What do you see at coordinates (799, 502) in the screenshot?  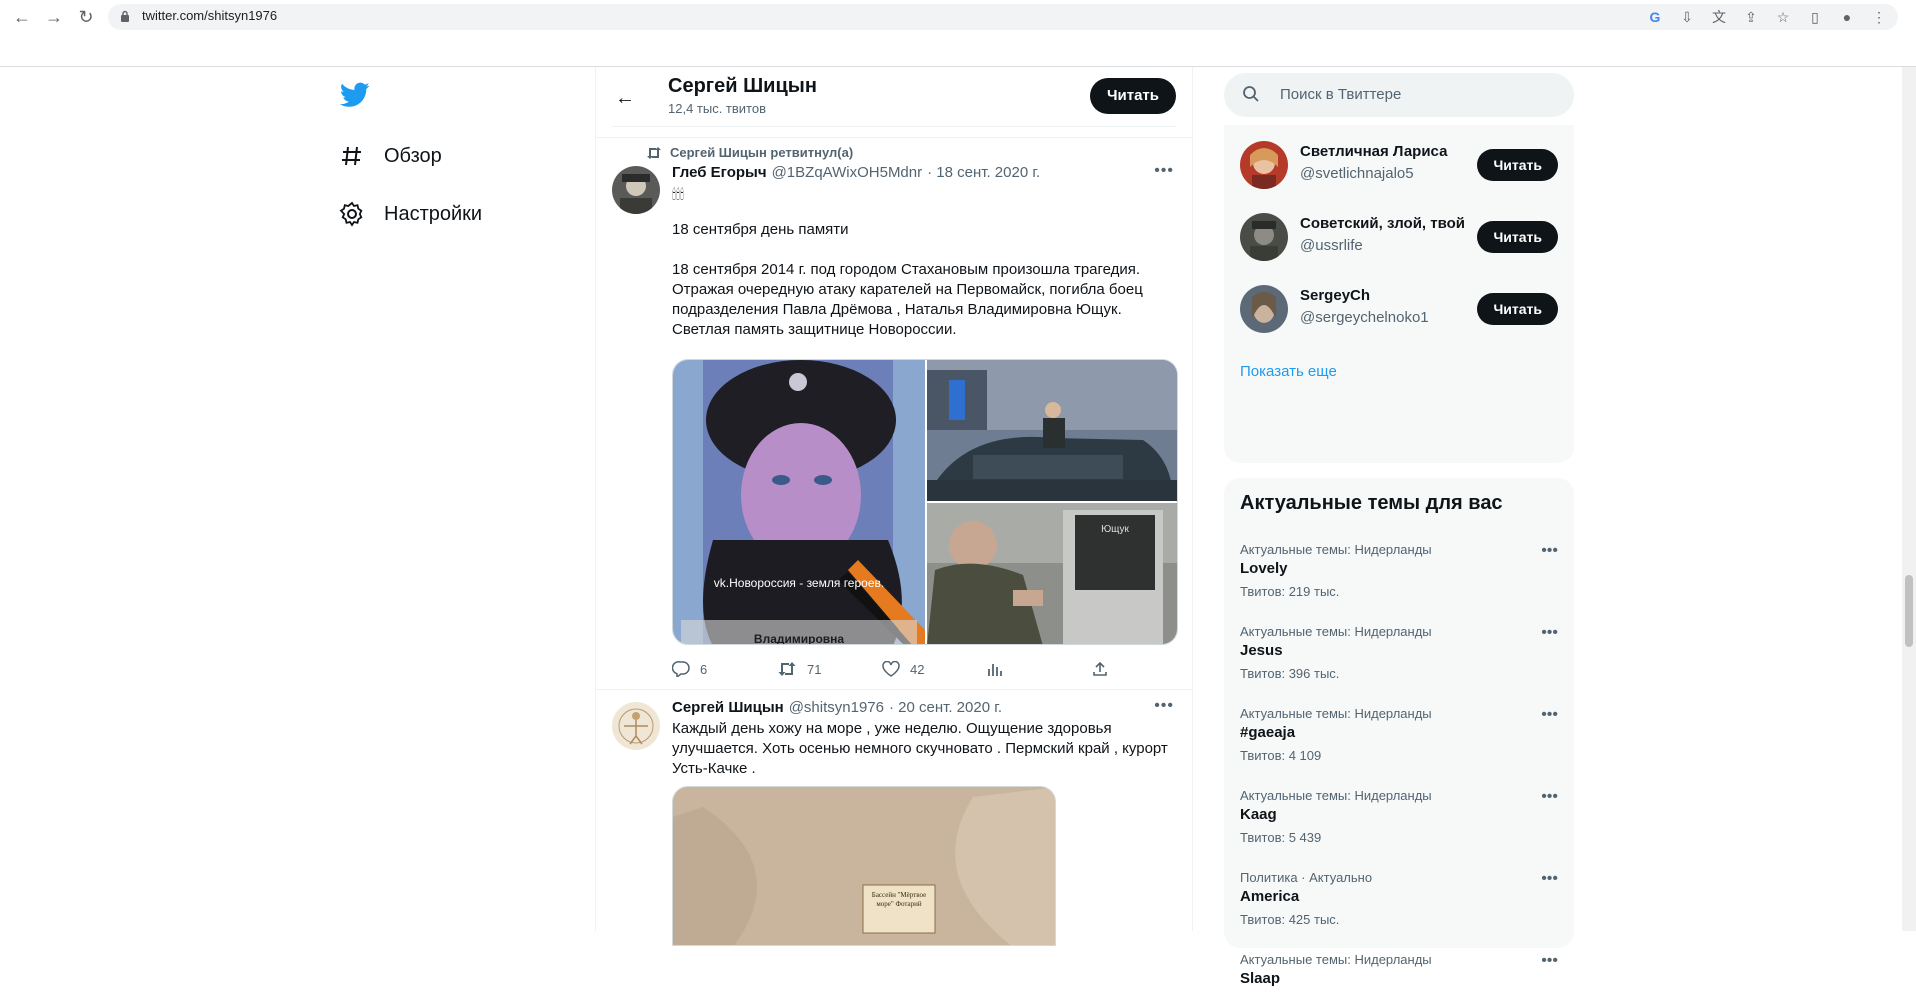 I see `photo-portrait` at bounding box center [799, 502].